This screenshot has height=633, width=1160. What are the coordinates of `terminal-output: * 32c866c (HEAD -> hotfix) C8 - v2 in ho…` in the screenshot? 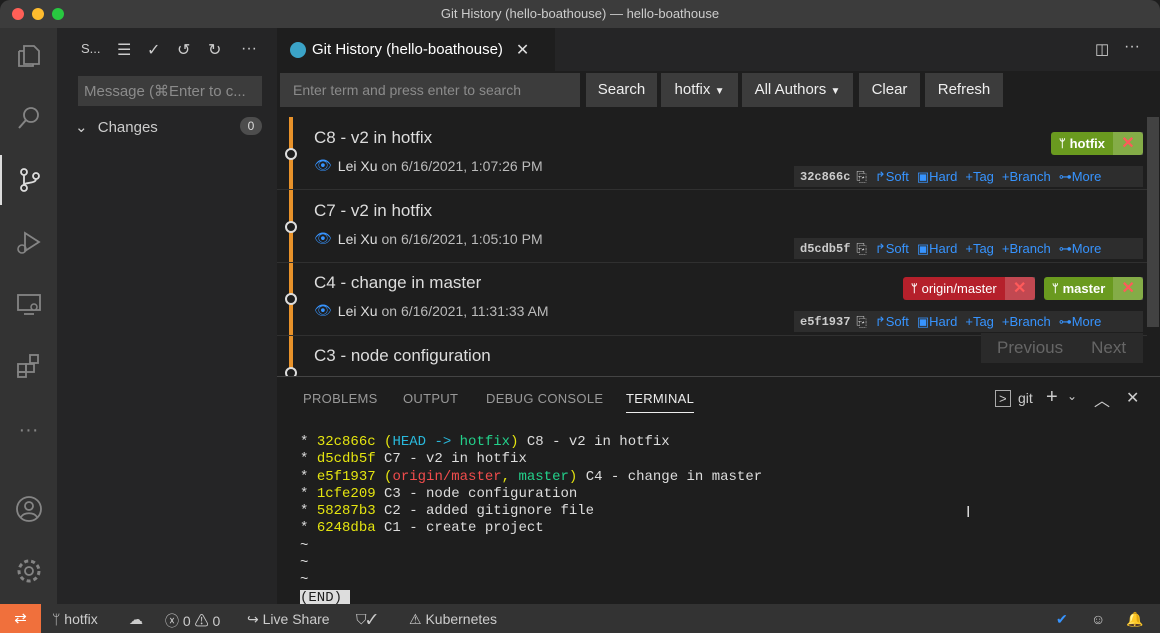 It's located at (531, 520).